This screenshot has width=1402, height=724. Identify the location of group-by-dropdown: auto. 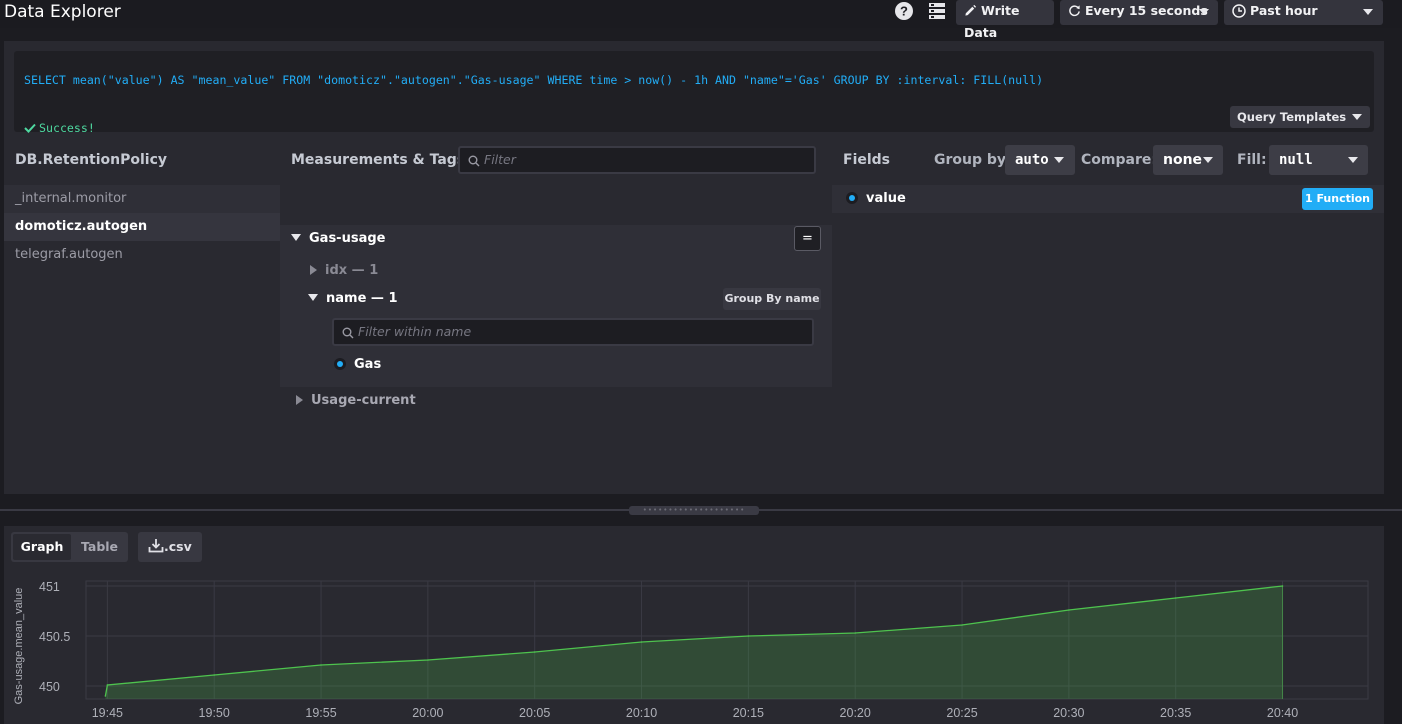
(1040, 160).